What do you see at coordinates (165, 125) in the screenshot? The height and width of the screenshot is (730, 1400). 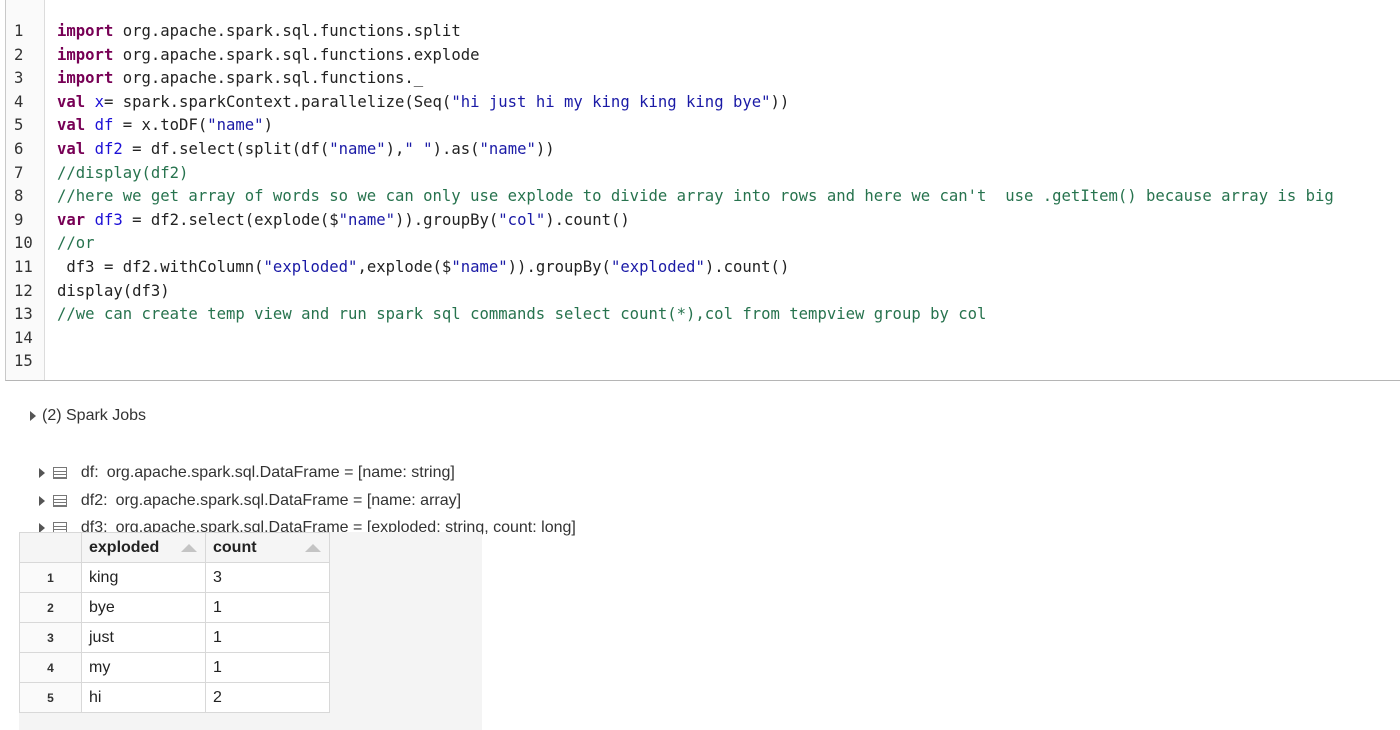 I see `code-text: val df = x.toDF("name")` at bounding box center [165, 125].